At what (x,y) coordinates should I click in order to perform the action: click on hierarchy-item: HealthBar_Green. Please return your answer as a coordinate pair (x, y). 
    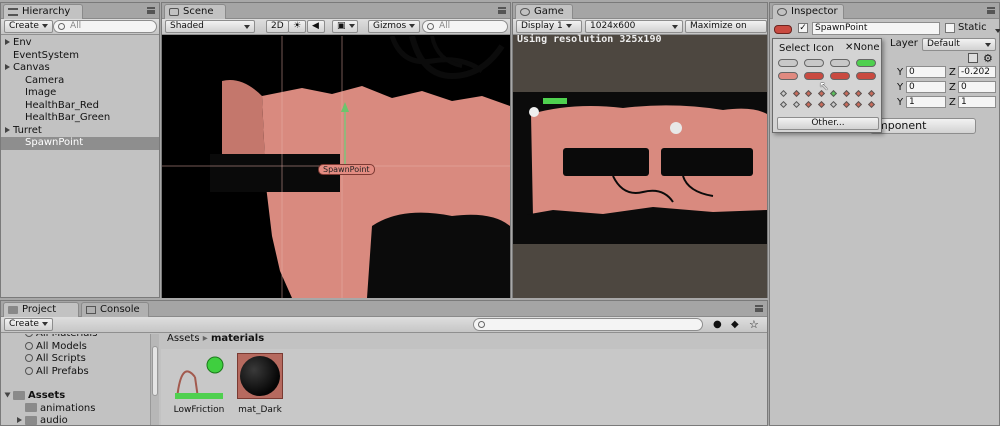
    Looking at the image, I should click on (80, 118).